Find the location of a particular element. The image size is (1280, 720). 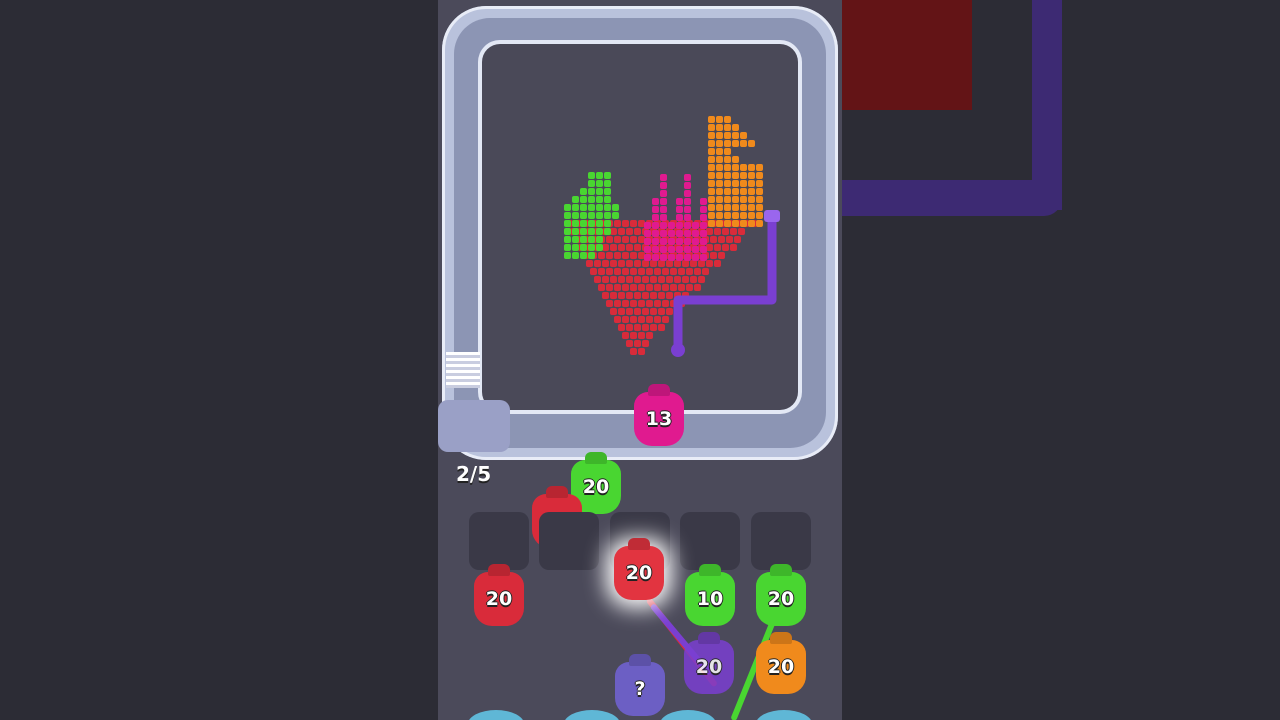

conveyor-blob: 13 is located at coordinates (659, 419).